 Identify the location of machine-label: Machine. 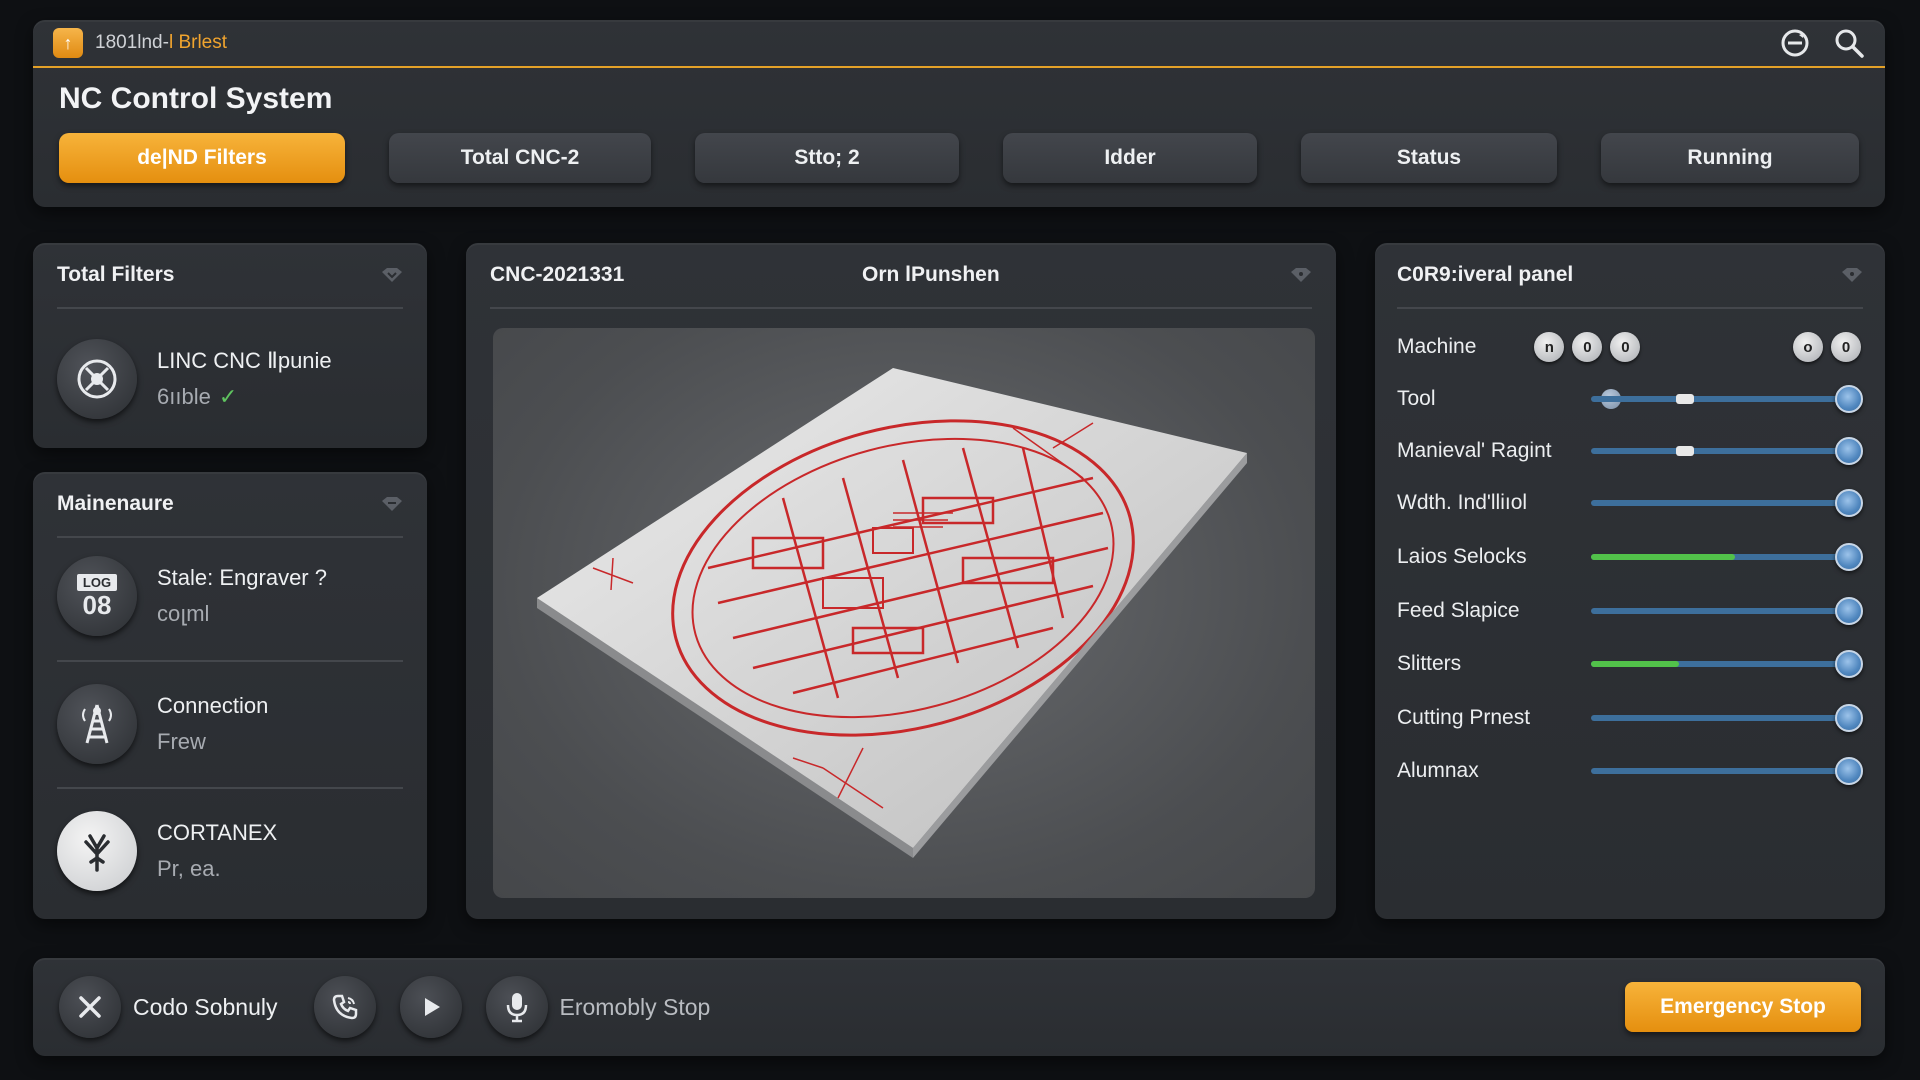
(1437, 346).